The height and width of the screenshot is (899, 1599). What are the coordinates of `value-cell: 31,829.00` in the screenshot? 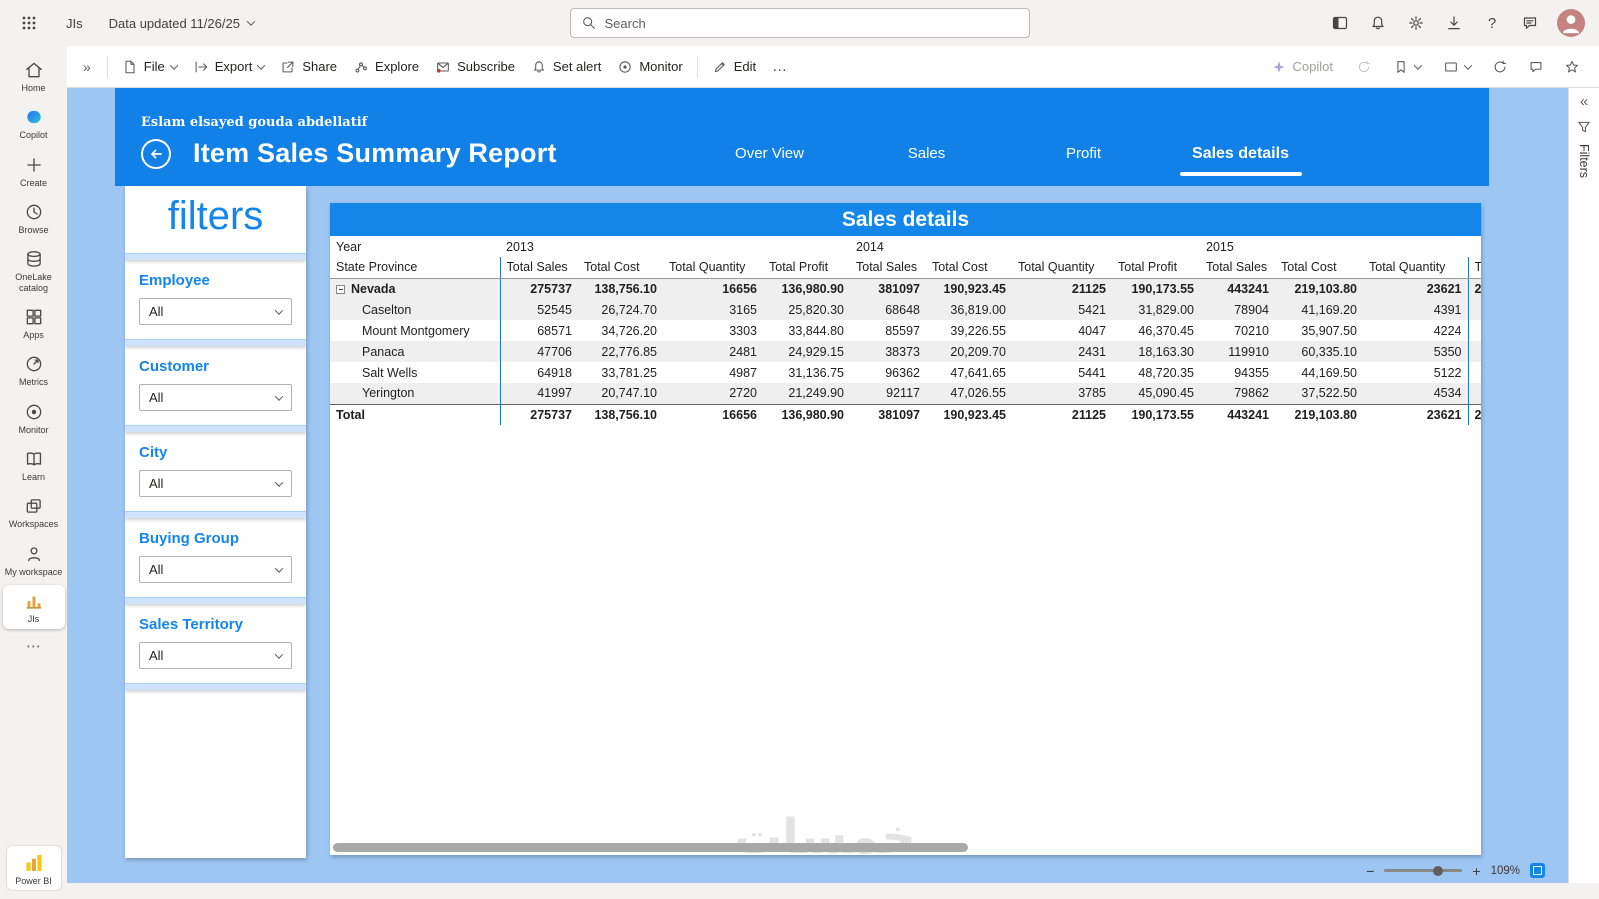 It's located at (1166, 309).